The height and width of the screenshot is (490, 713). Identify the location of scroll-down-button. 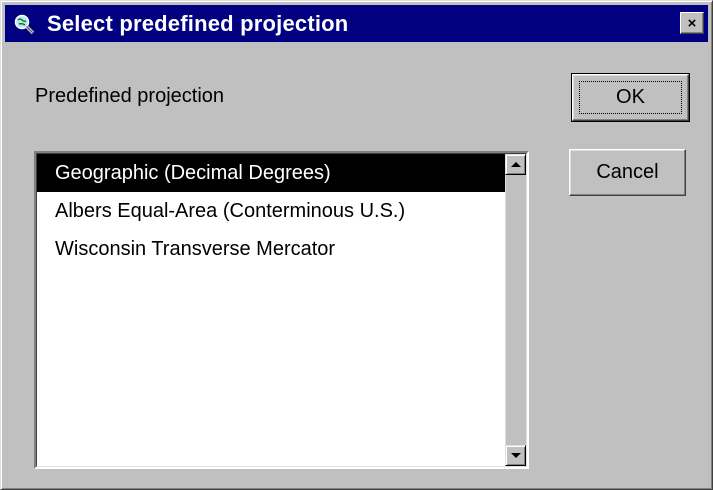
(515, 455).